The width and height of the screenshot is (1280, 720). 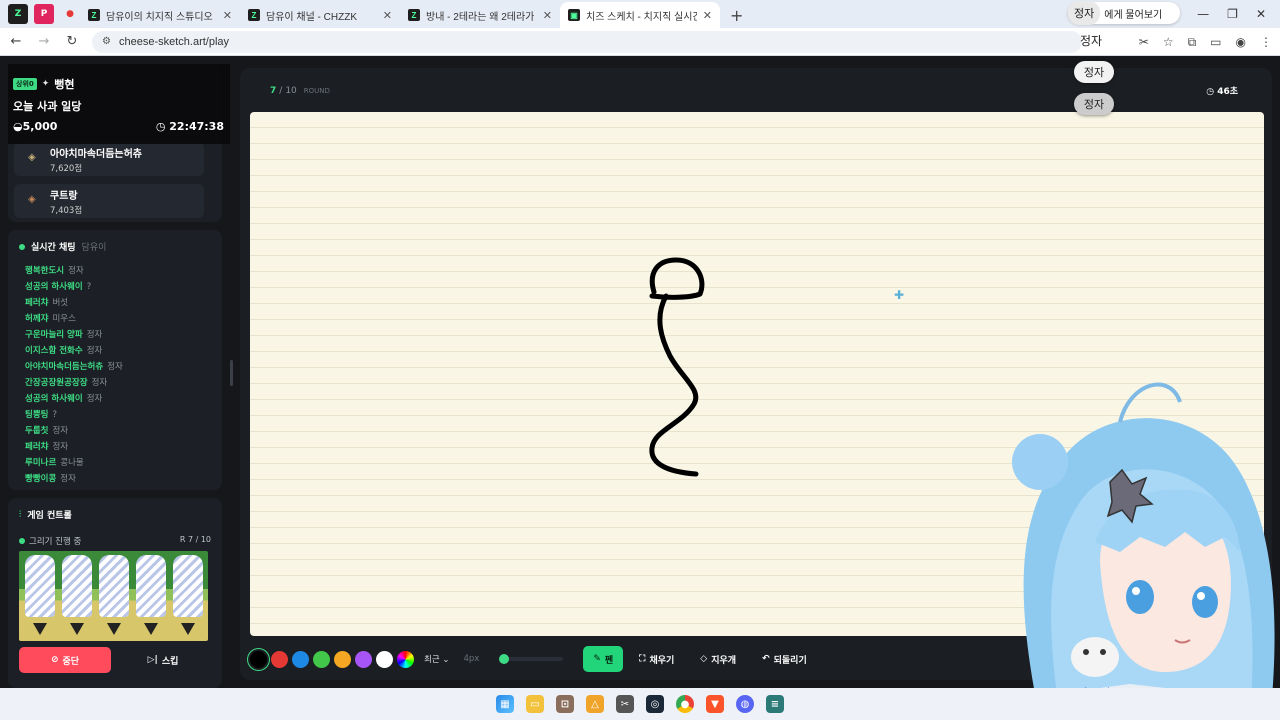 I want to click on chat-message: 행복한도시 정자, so click(x=115, y=271).